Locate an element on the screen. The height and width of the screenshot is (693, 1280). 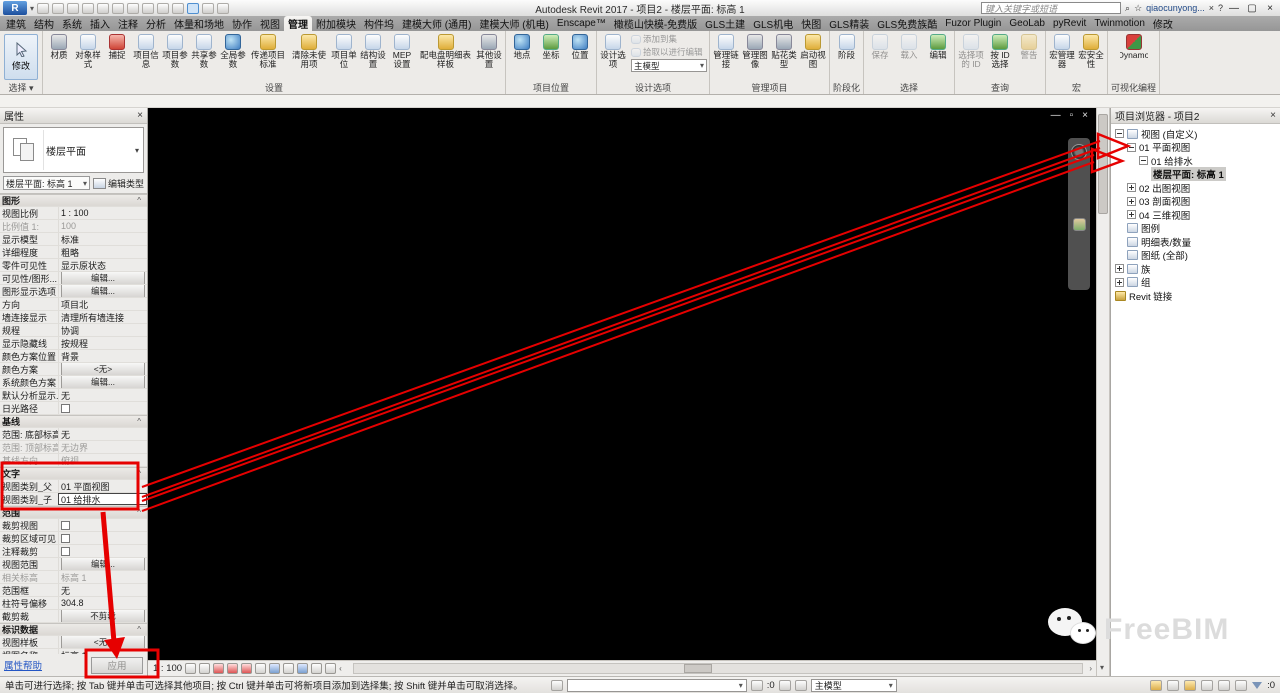
tree-item-groups: 组 is located at coordinates (1195, 282).